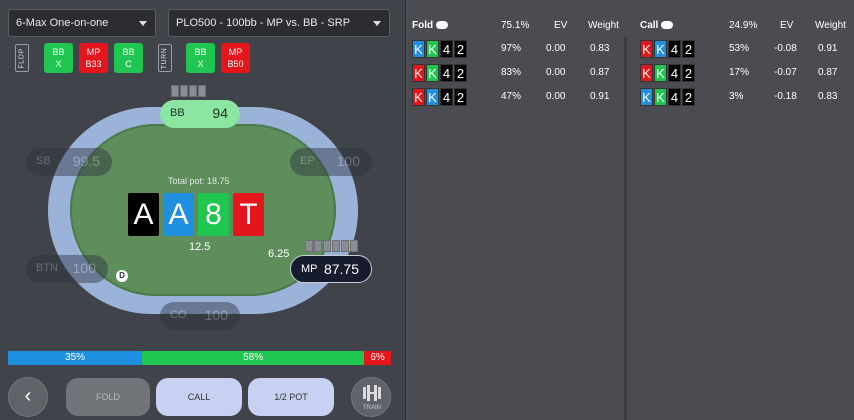 This screenshot has height=420, width=854. I want to click on hand-row: K K 4 2 47% 0.00 0.91, so click(517, 97).